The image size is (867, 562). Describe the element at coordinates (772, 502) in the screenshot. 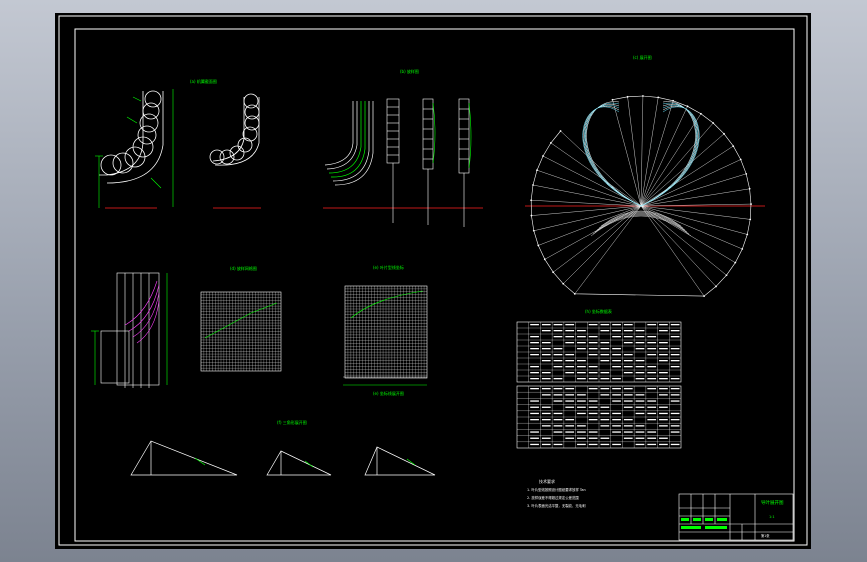

I see `title-block-name: 导叶展开图` at that location.